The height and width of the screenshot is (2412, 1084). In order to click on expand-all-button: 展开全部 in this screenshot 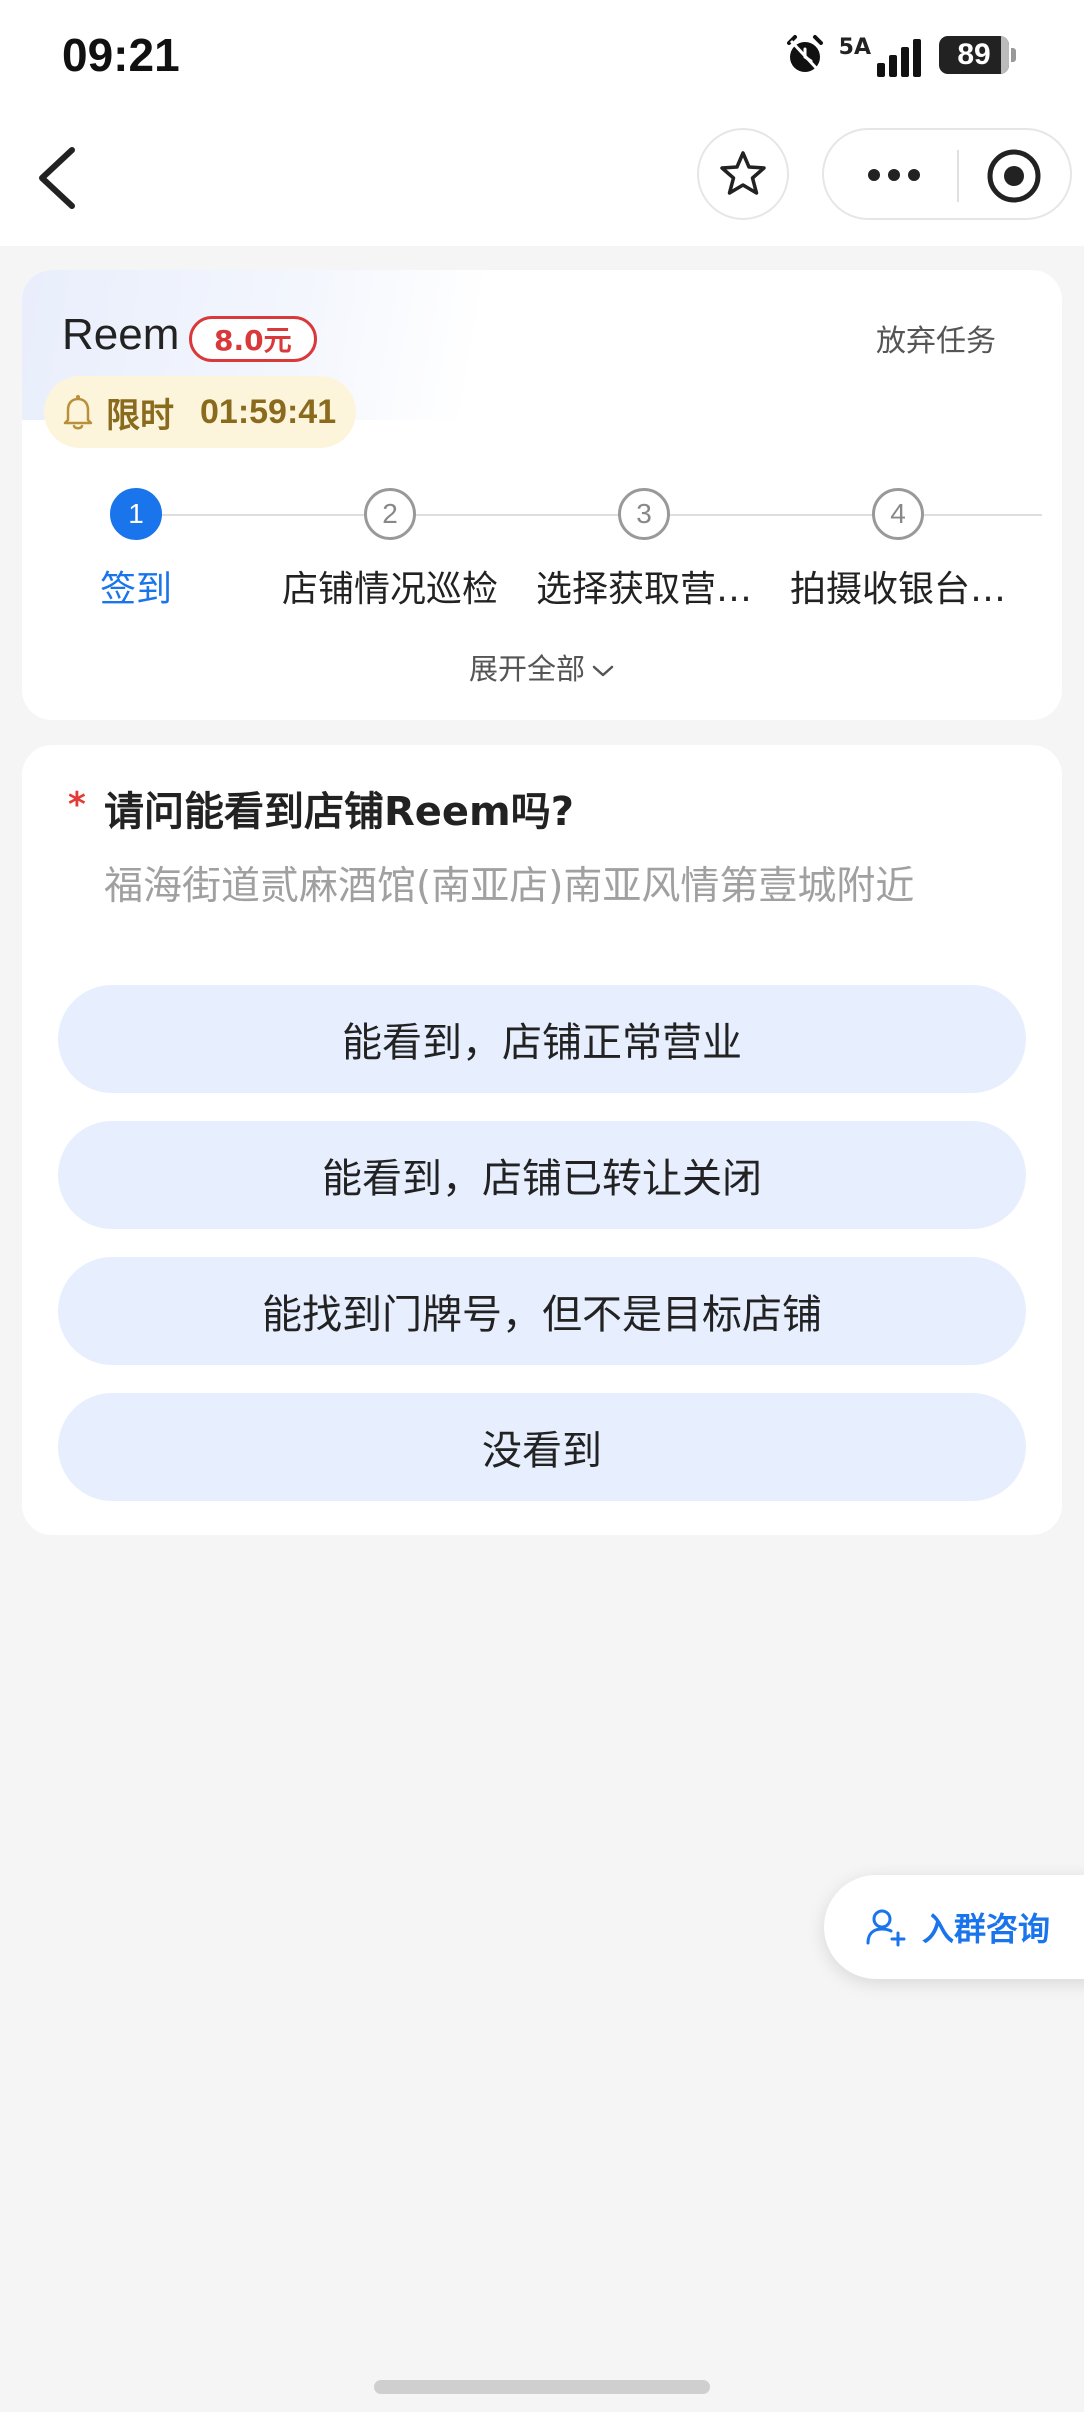, I will do `click(542, 667)`.